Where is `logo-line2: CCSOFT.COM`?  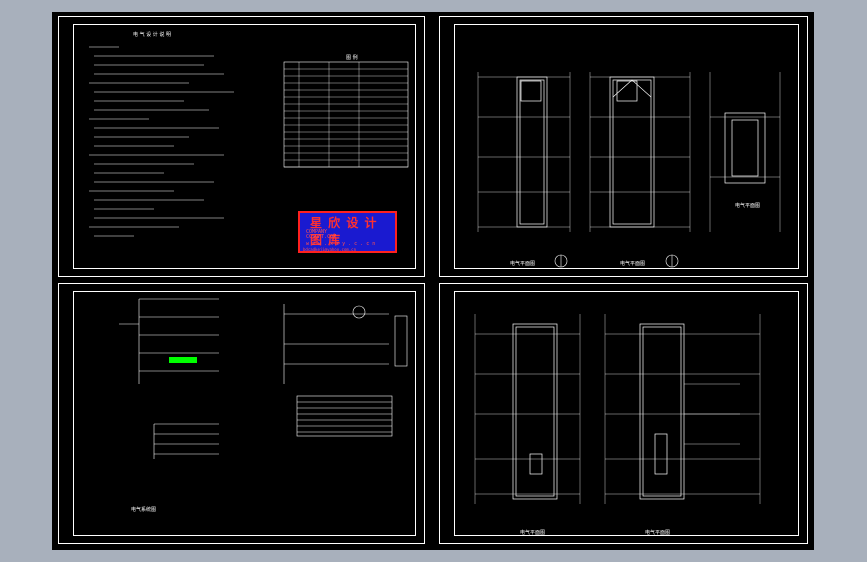 logo-line2: CCSOFT.COM is located at coordinates (321, 237).